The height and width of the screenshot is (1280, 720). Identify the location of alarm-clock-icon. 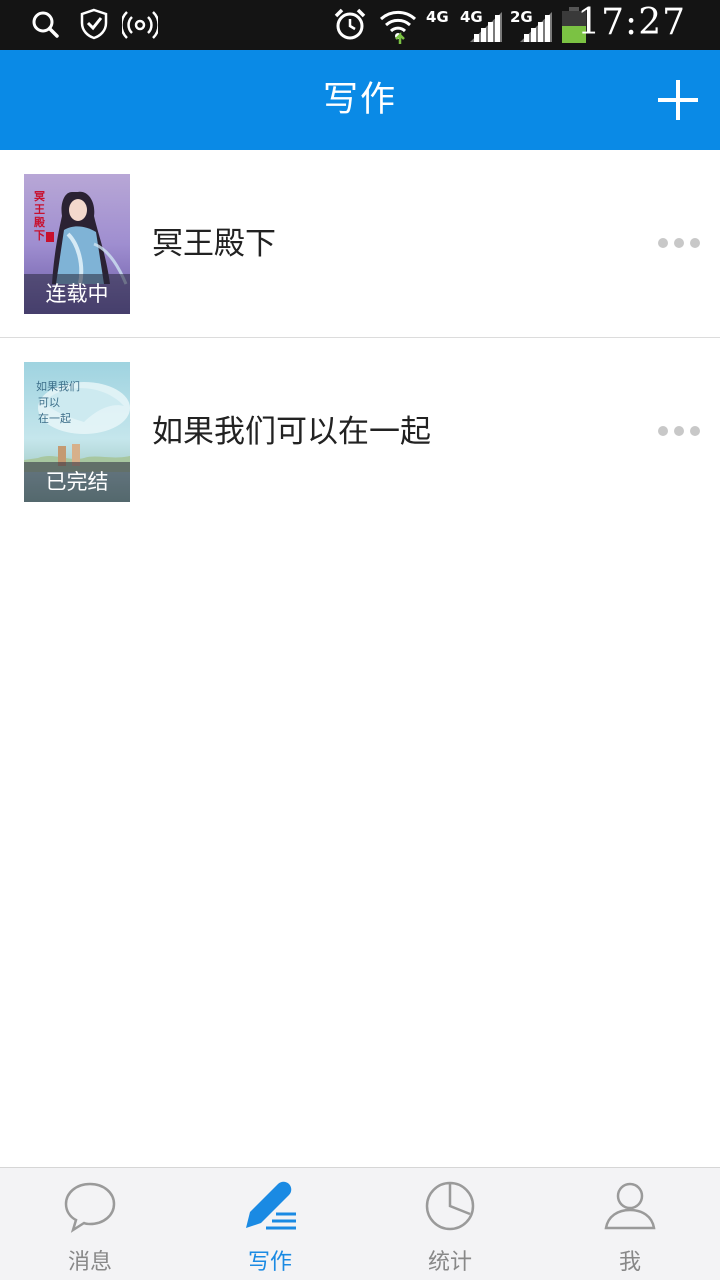
(350, 24).